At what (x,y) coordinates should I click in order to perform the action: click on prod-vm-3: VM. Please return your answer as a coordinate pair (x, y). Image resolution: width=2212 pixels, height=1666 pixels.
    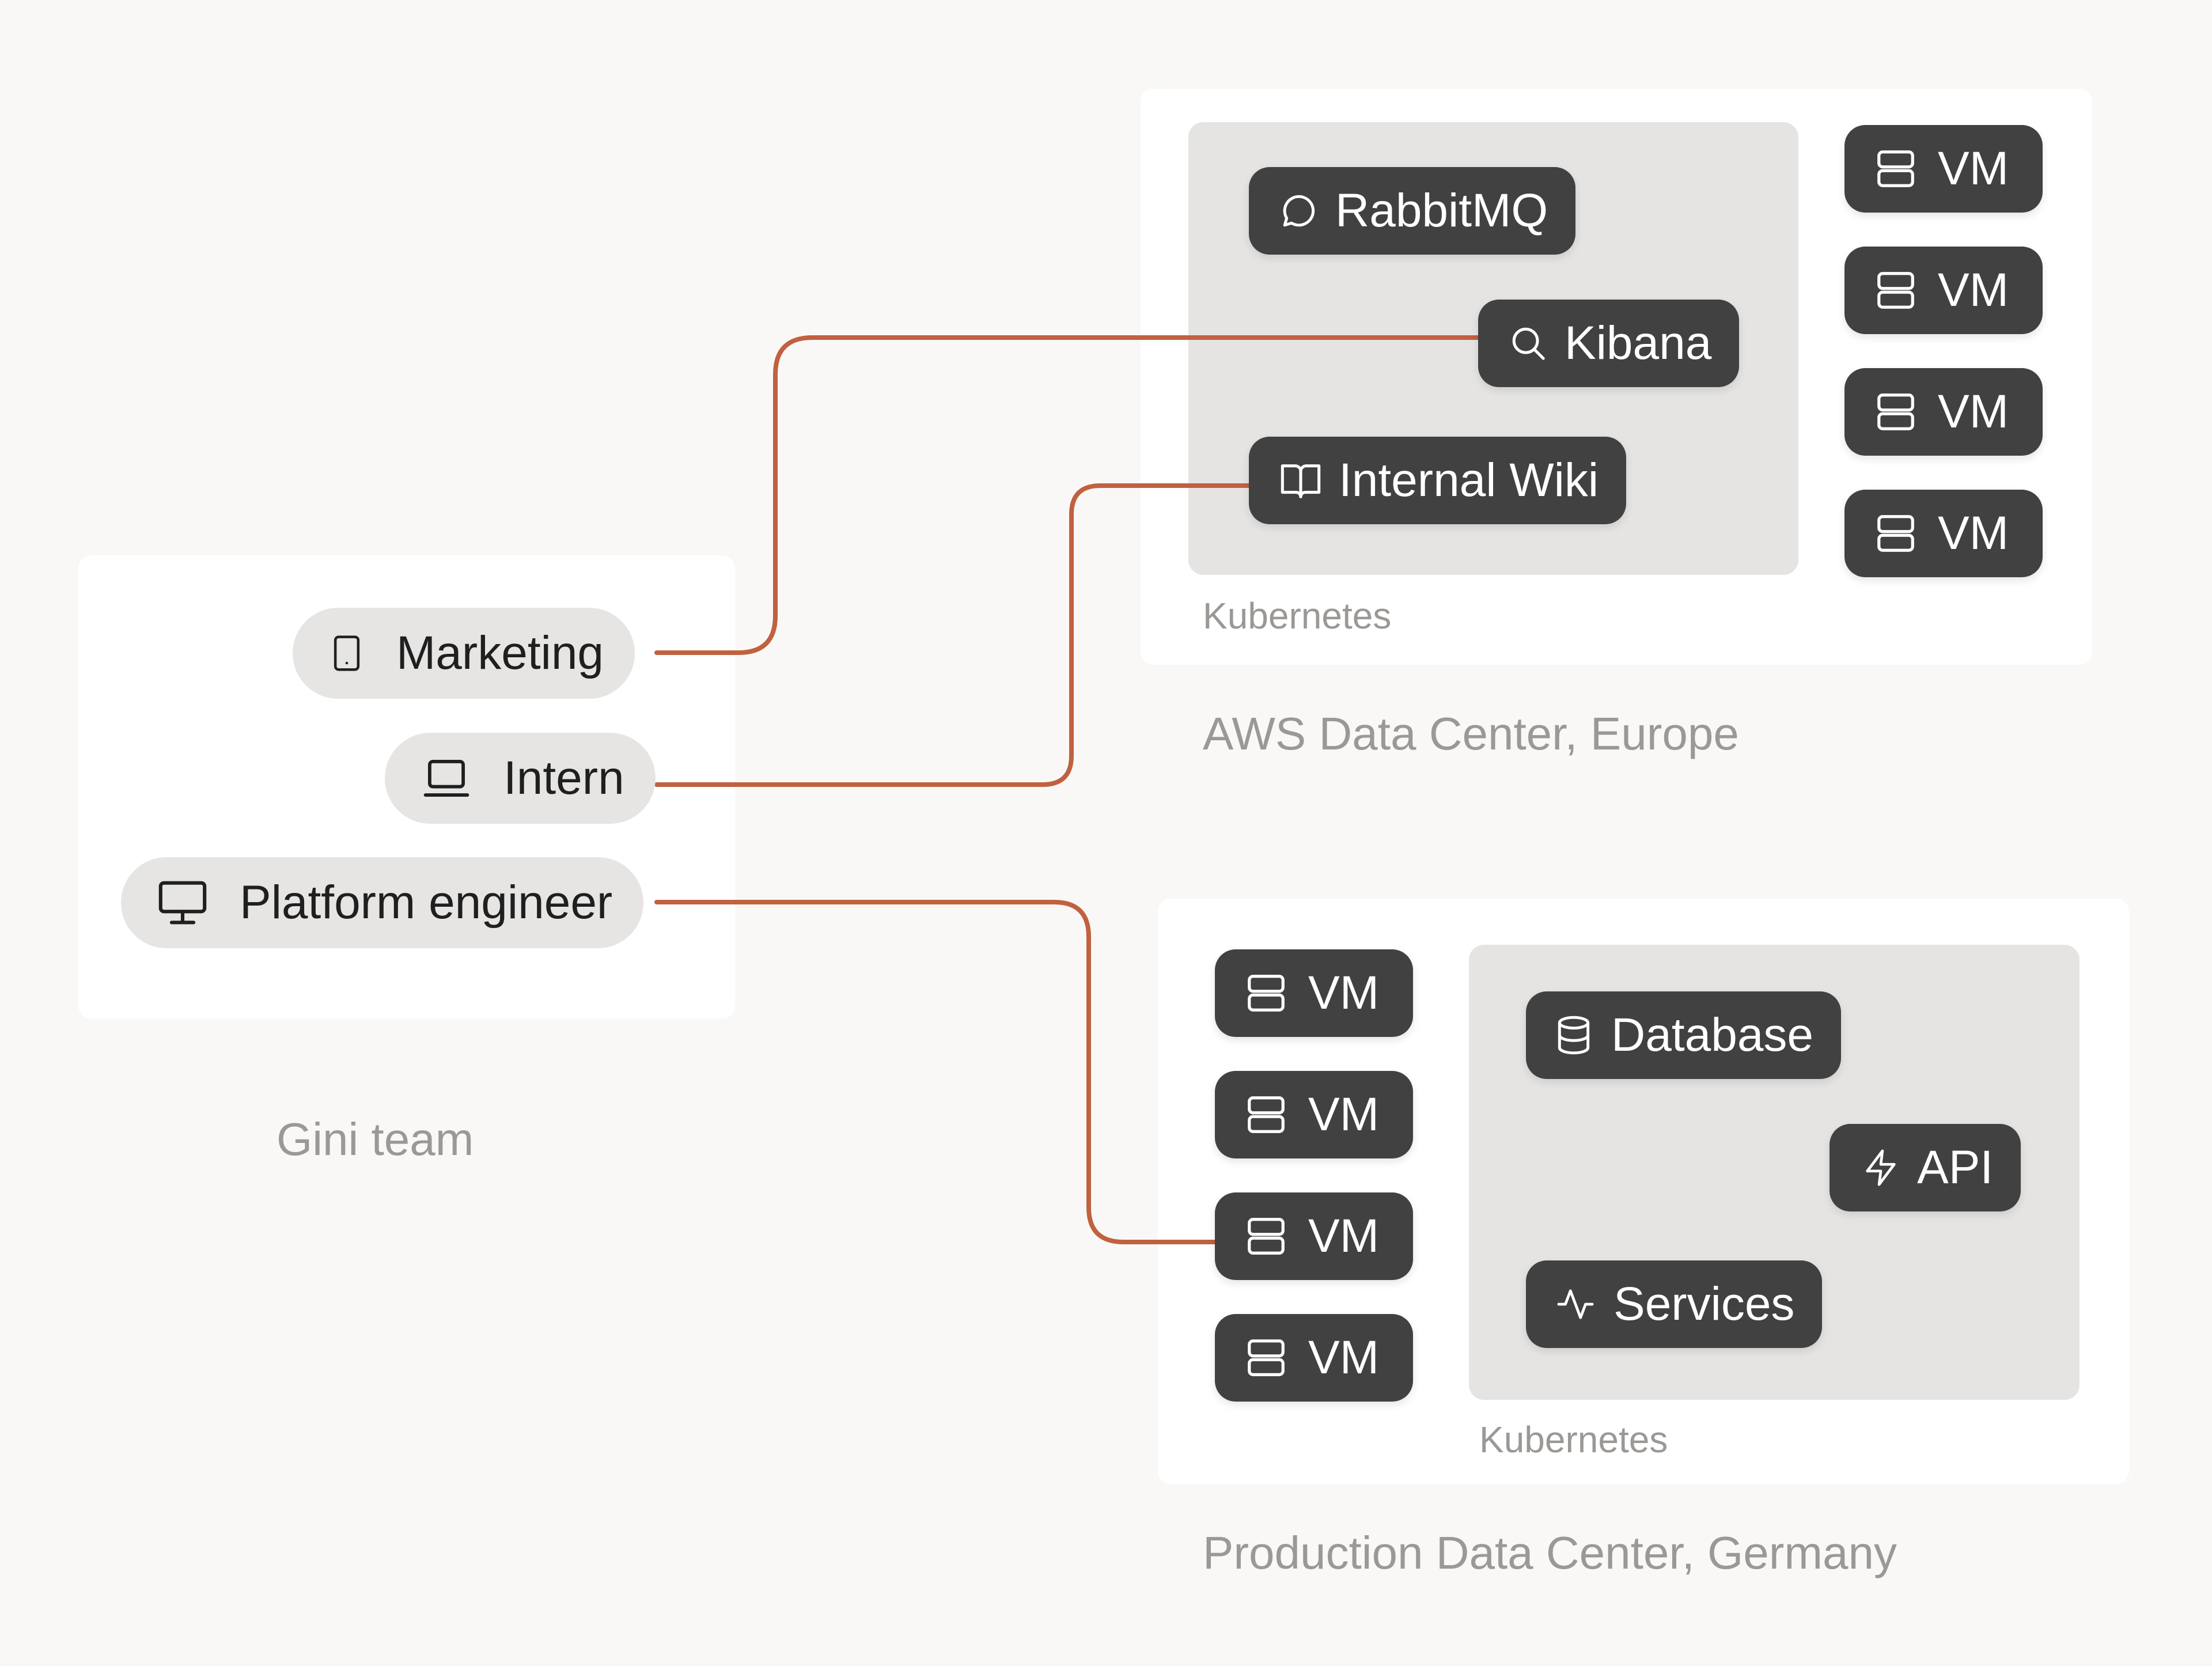
    Looking at the image, I should click on (1314, 1236).